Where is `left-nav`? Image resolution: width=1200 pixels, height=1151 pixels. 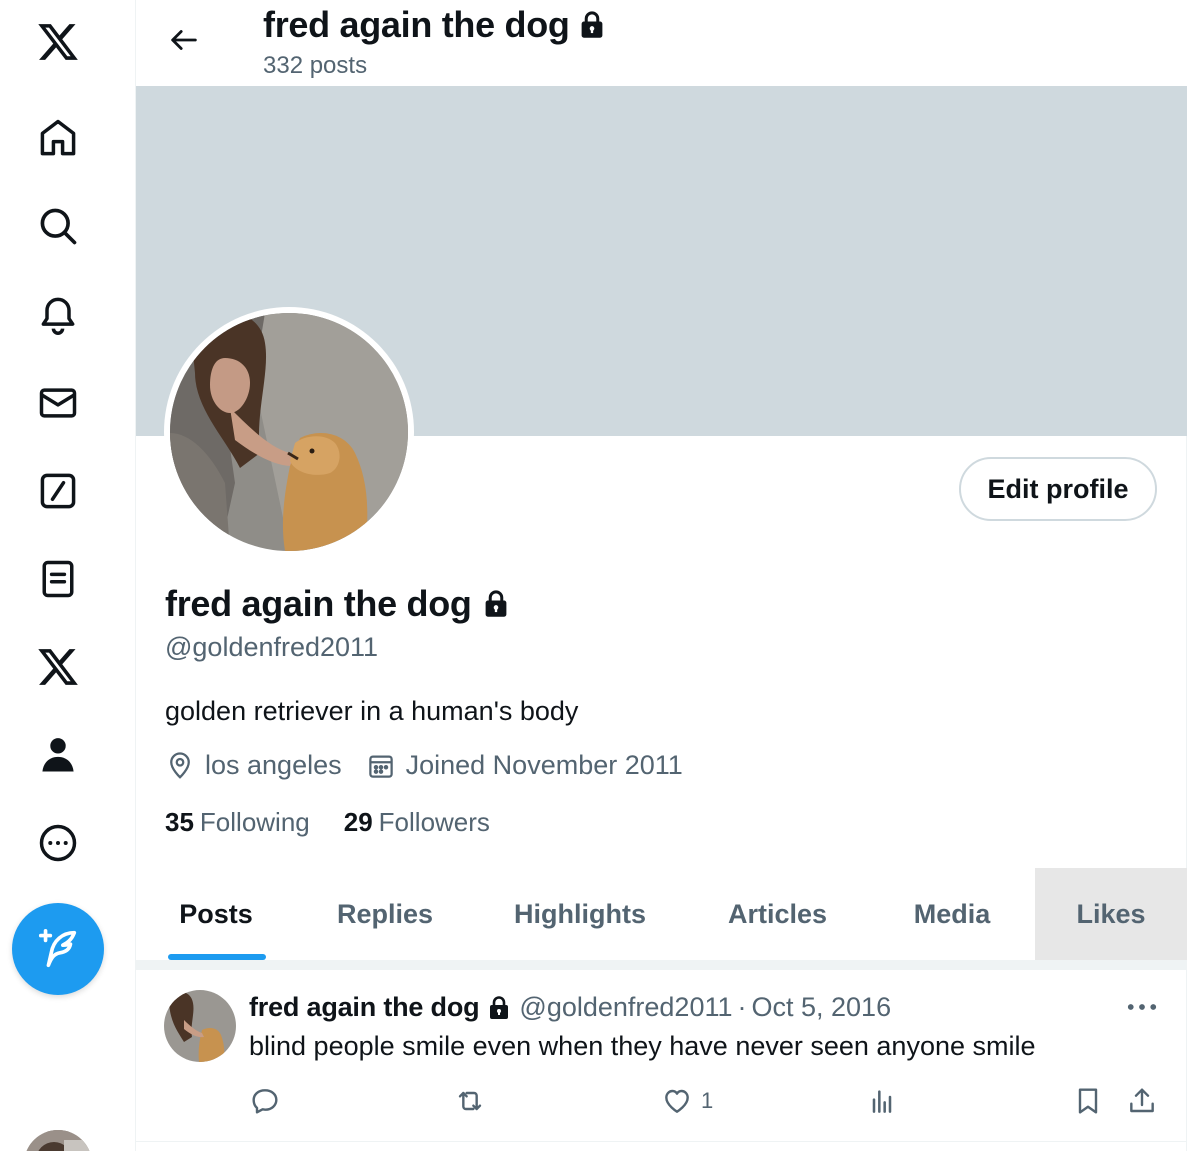 left-nav is located at coordinates (68, 575).